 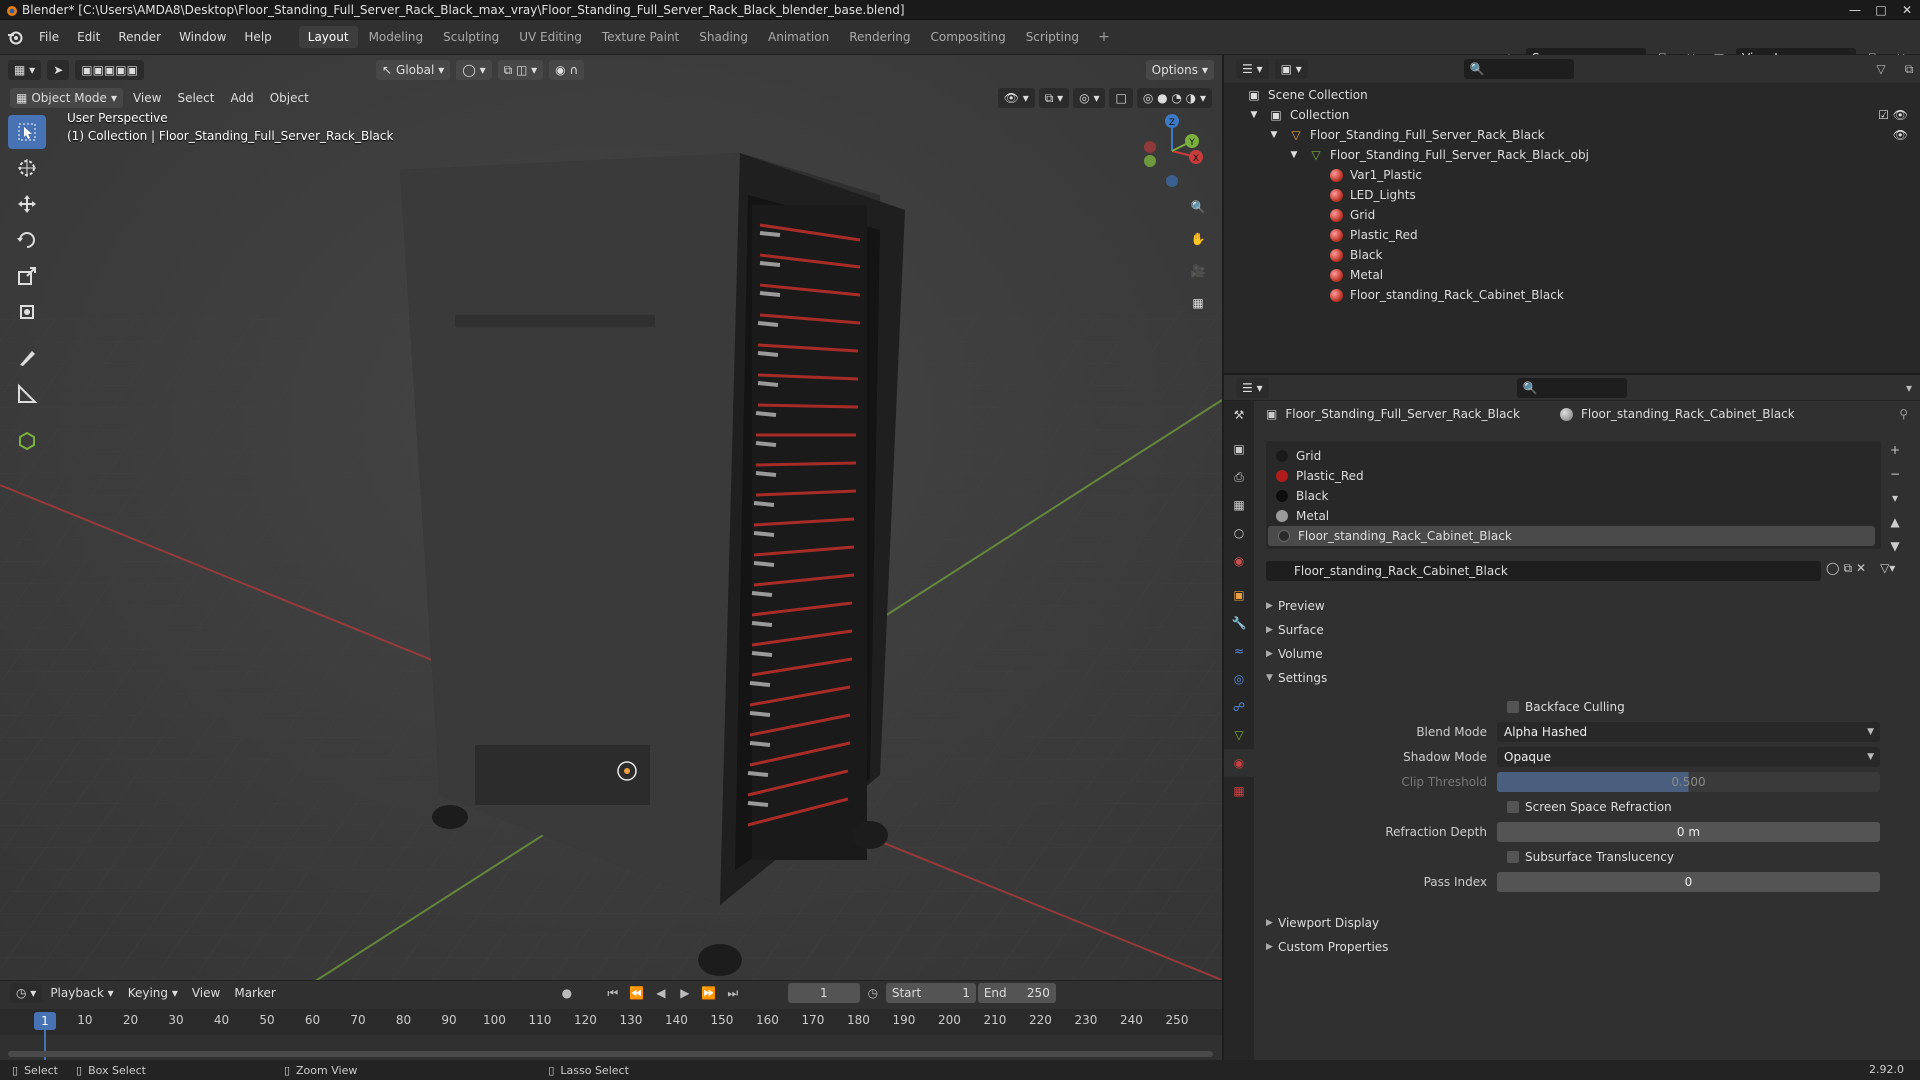 I want to click on unlink-material-icon: ✕, so click(x=1861, y=568).